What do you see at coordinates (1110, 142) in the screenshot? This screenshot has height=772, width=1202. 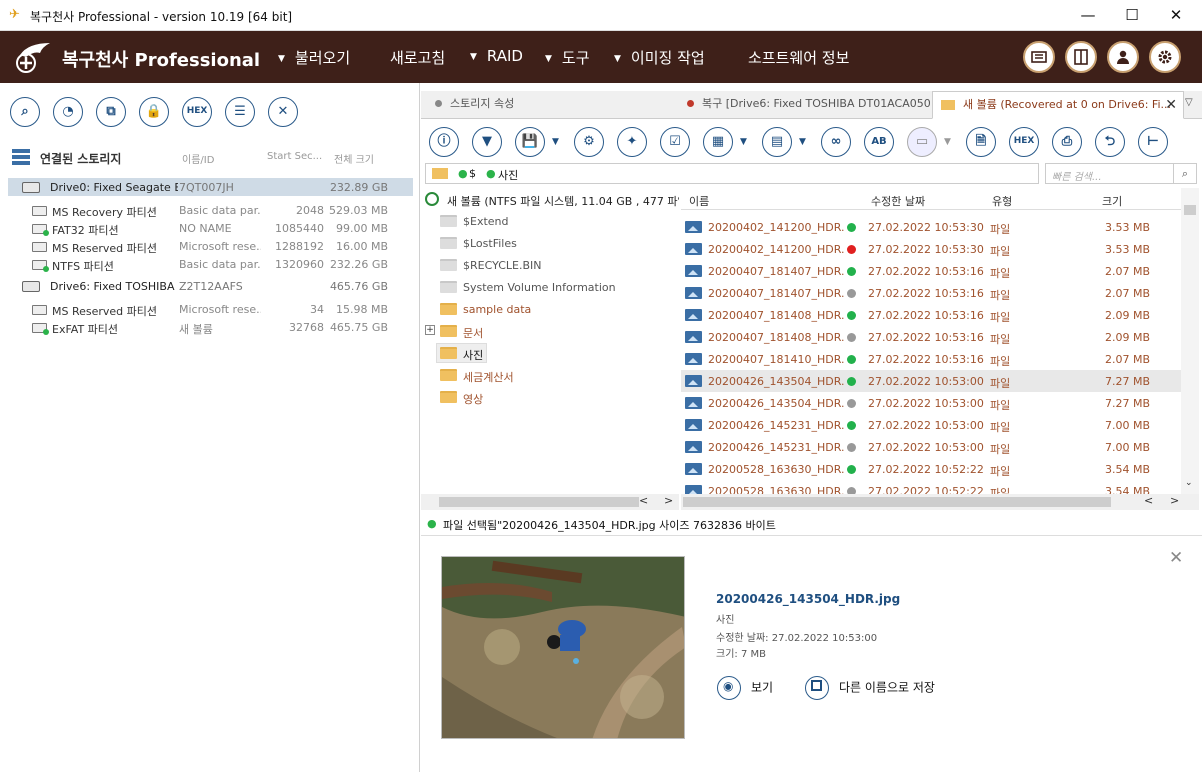 I see `go-up-button: ⮌` at bounding box center [1110, 142].